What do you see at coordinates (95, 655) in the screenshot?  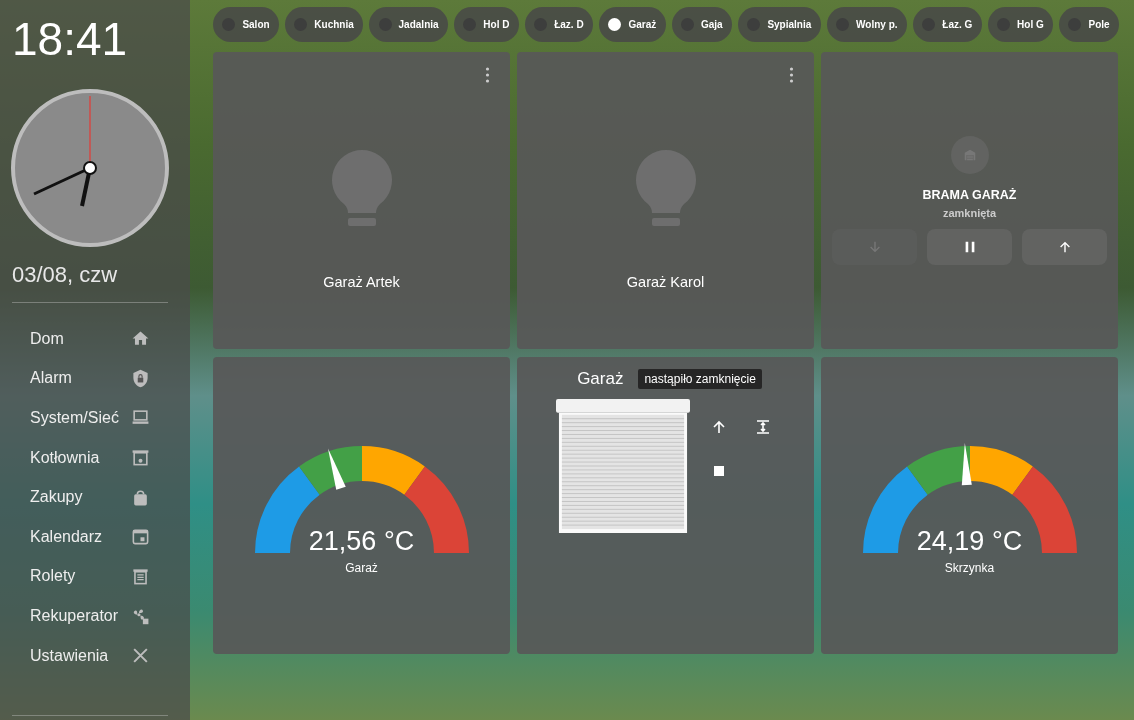 I see `menu-item: Ustawienia` at bounding box center [95, 655].